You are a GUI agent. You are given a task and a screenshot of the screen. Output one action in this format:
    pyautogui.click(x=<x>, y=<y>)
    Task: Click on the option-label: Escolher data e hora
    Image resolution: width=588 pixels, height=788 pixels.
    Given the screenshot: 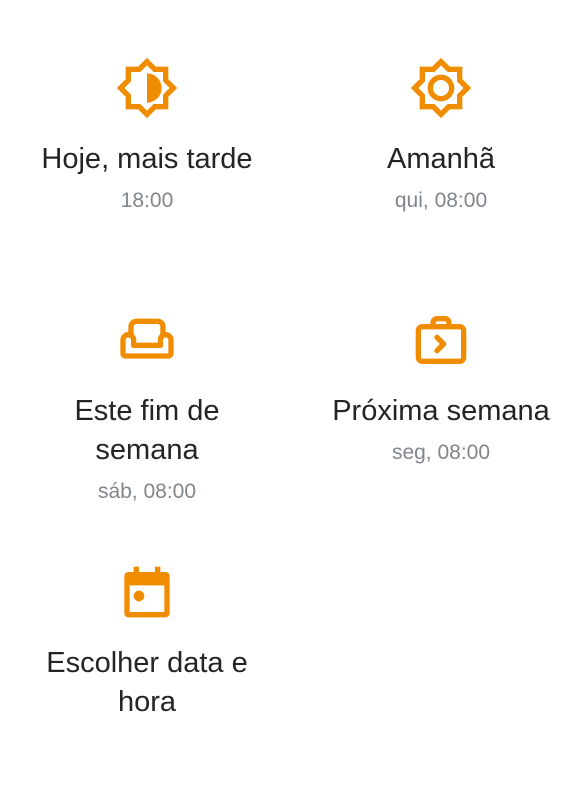 What is the action you would take?
    pyautogui.click(x=147, y=682)
    